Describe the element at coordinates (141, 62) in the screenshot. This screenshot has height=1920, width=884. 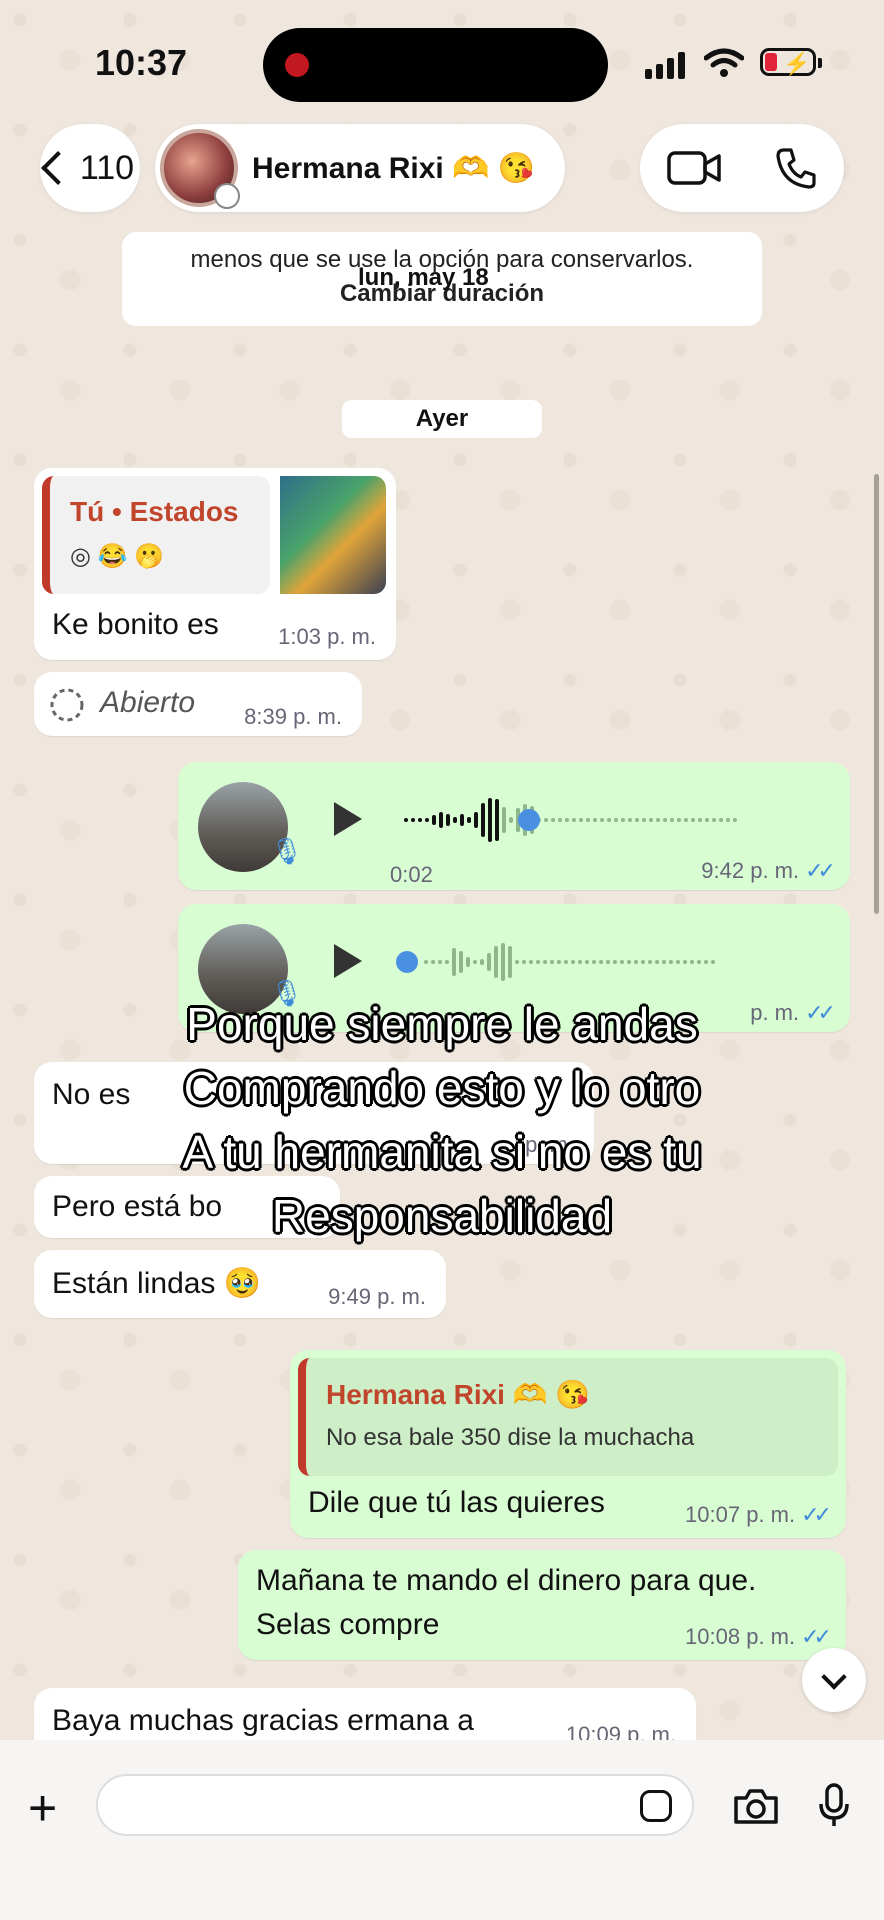
I see `status-time: 10:37` at that location.